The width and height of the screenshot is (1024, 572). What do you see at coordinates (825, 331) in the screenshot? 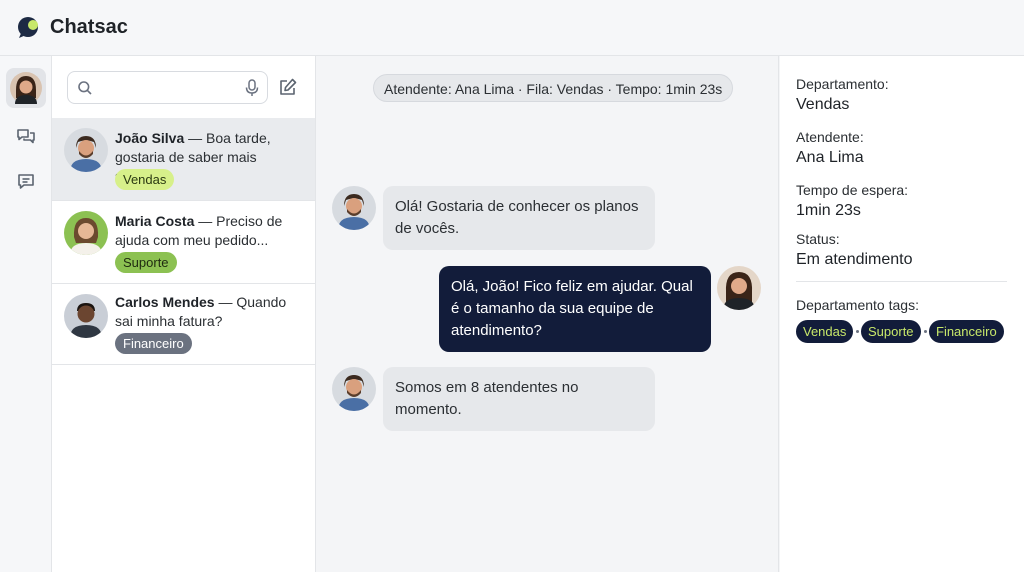
I see `department-tag-vendas: Vendas` at bounding box center [825, 331].